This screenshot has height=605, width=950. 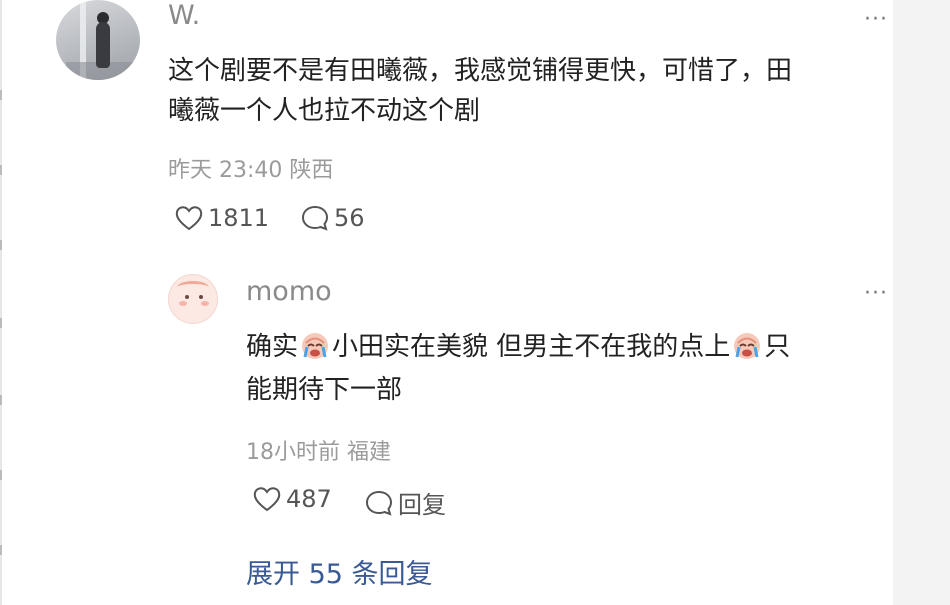 What do you see at coordinates (289, 291) in the screenshot?
I see `reply-username: momo` at bounding box center [289, 291].